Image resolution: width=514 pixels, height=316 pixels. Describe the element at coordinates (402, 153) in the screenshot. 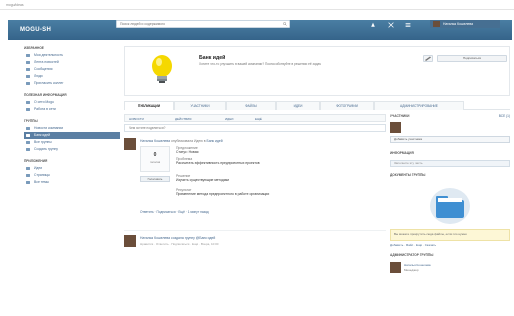

I see `info-heading: Информация` at that location.